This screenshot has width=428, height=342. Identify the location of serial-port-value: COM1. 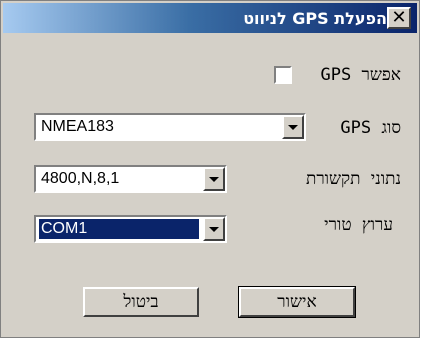
(119, 229).